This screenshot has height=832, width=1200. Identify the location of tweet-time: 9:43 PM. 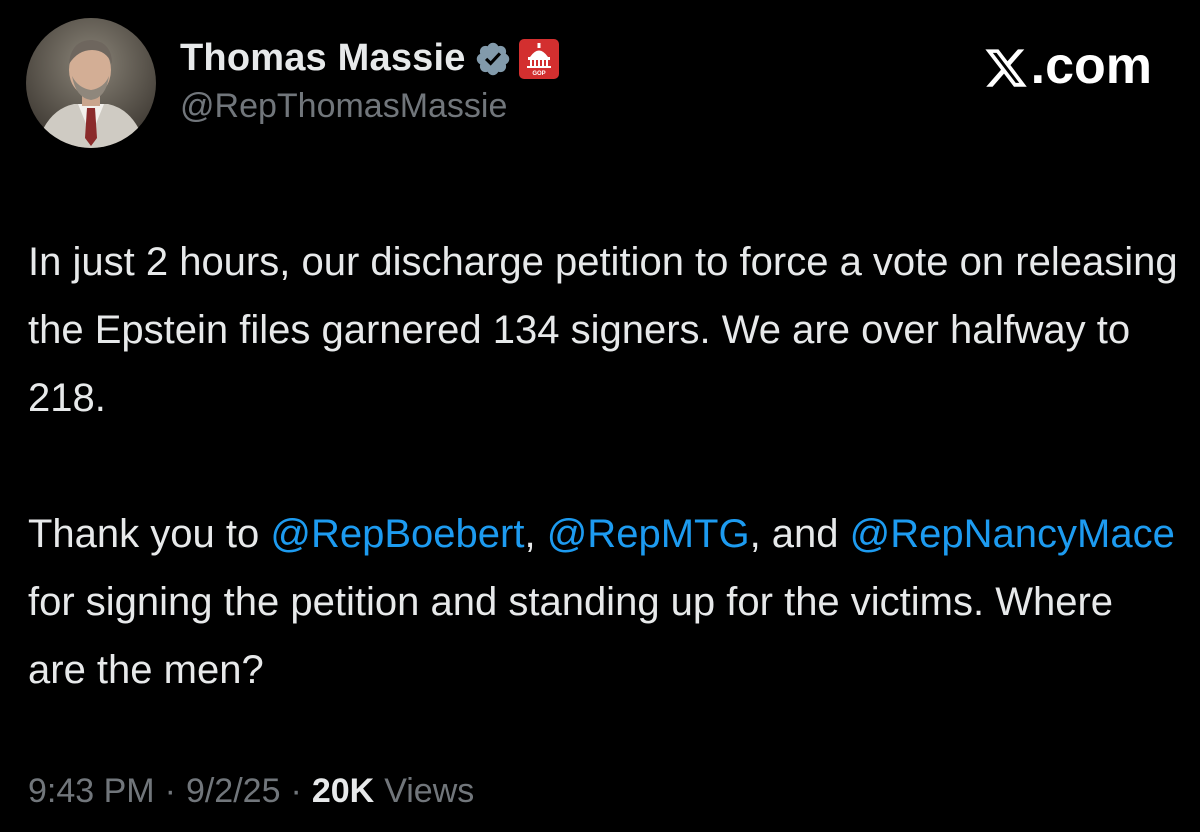
(91, 791).